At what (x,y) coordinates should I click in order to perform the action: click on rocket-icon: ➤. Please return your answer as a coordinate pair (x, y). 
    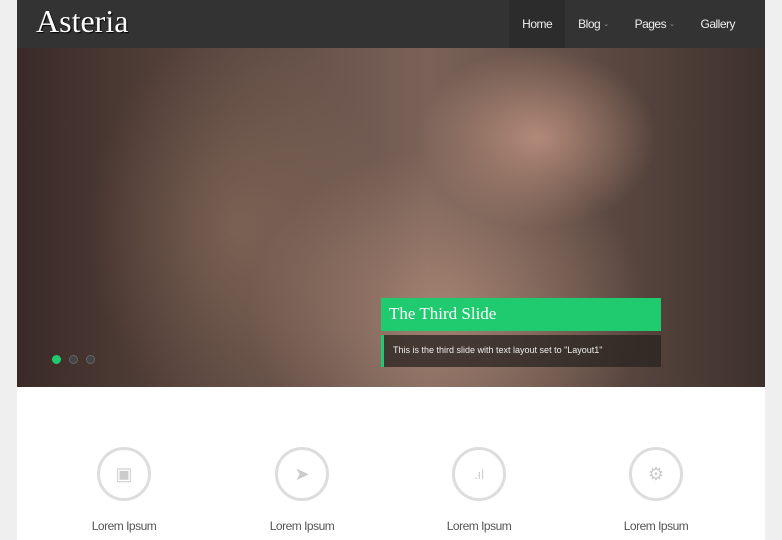
    Looking at the image, I should click on (302, 474).